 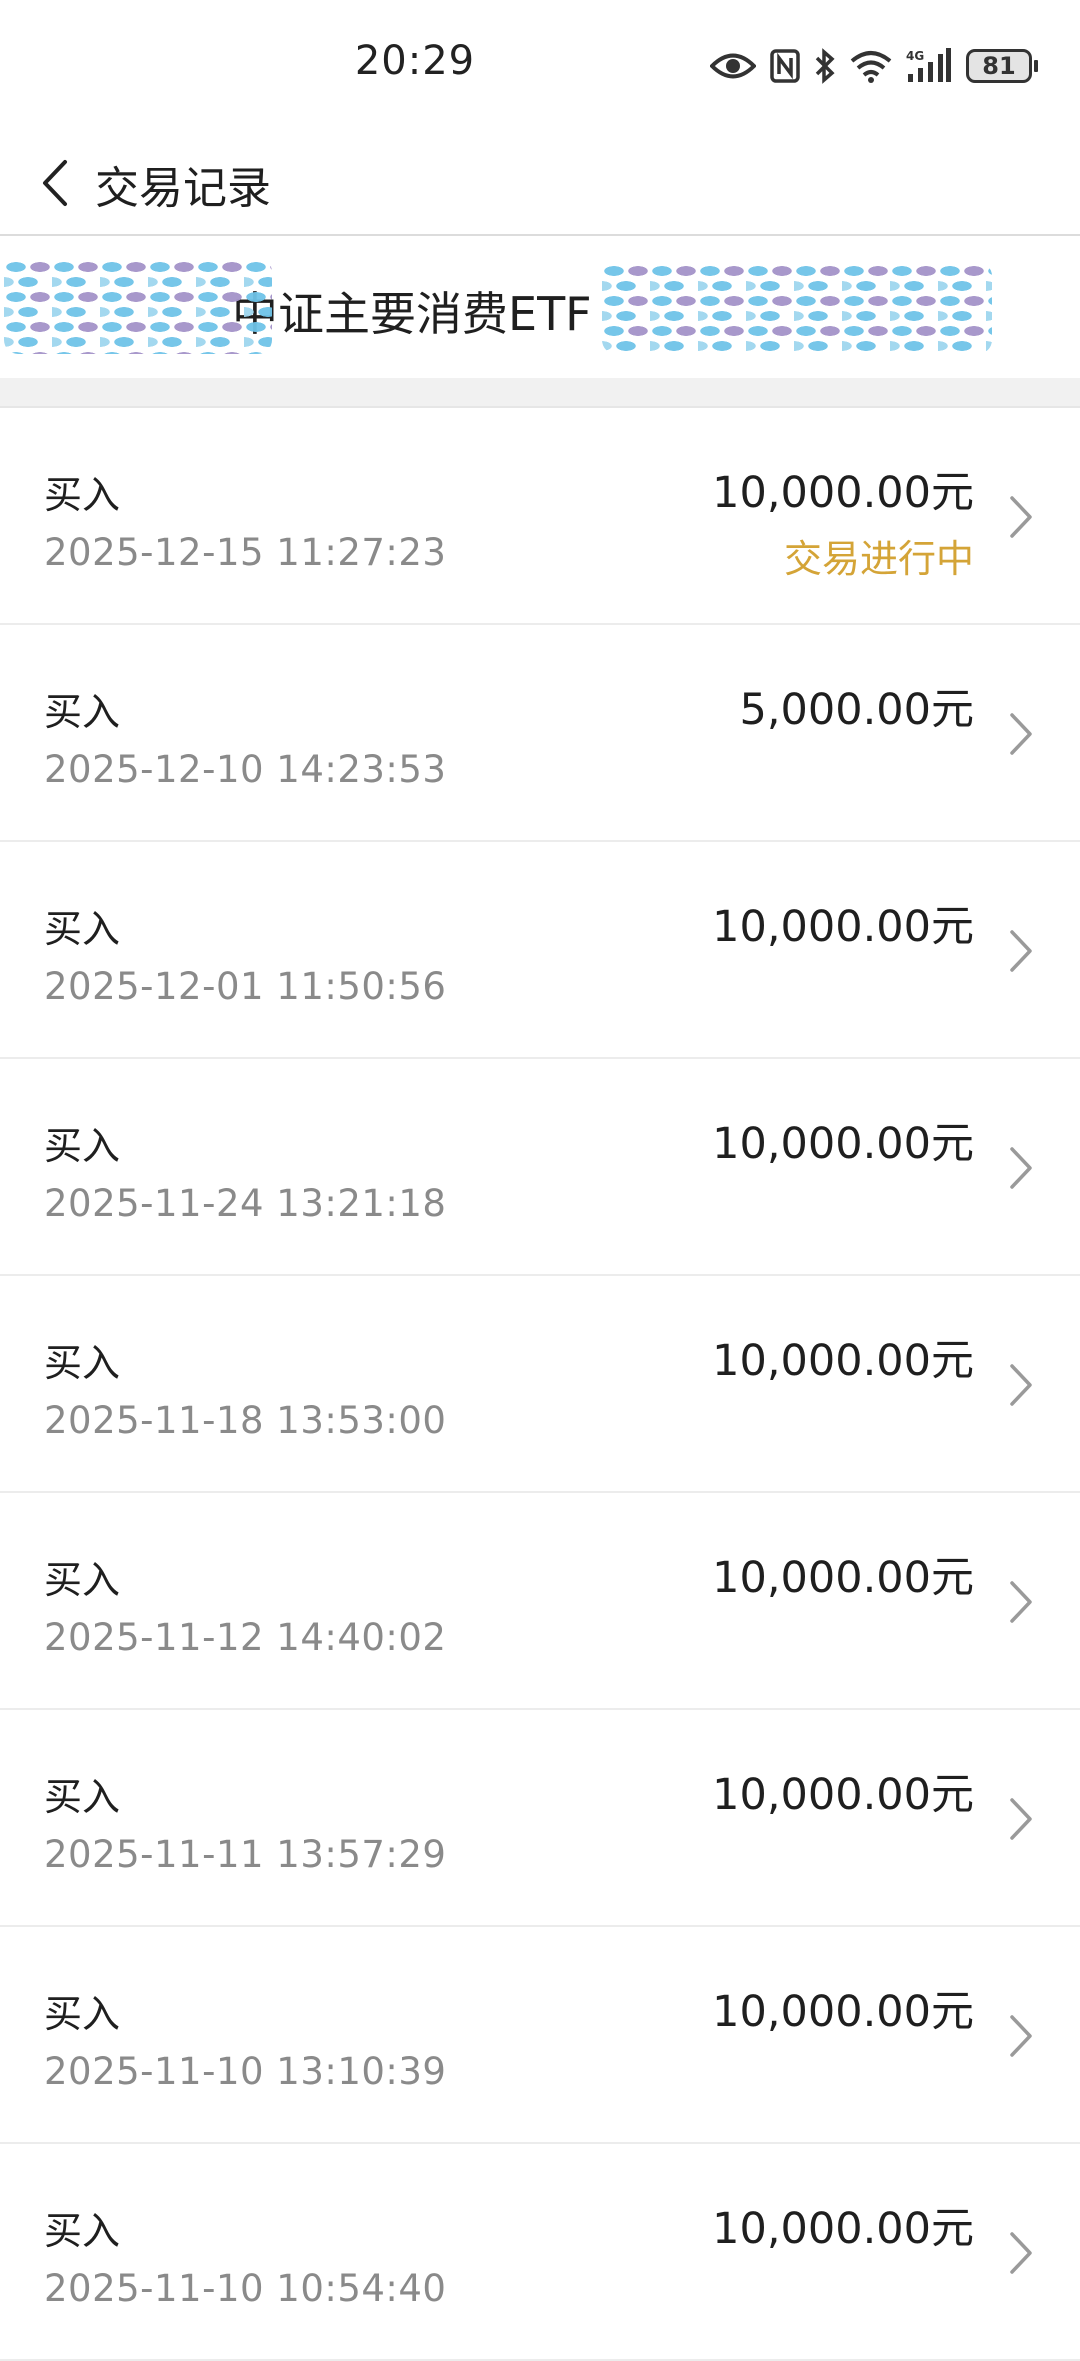 What do you see at coordinates (245, 986) in the screenshot?
I see `transaction-date: 2025-12-01 11:50:56` at bounding box center [245, 986].